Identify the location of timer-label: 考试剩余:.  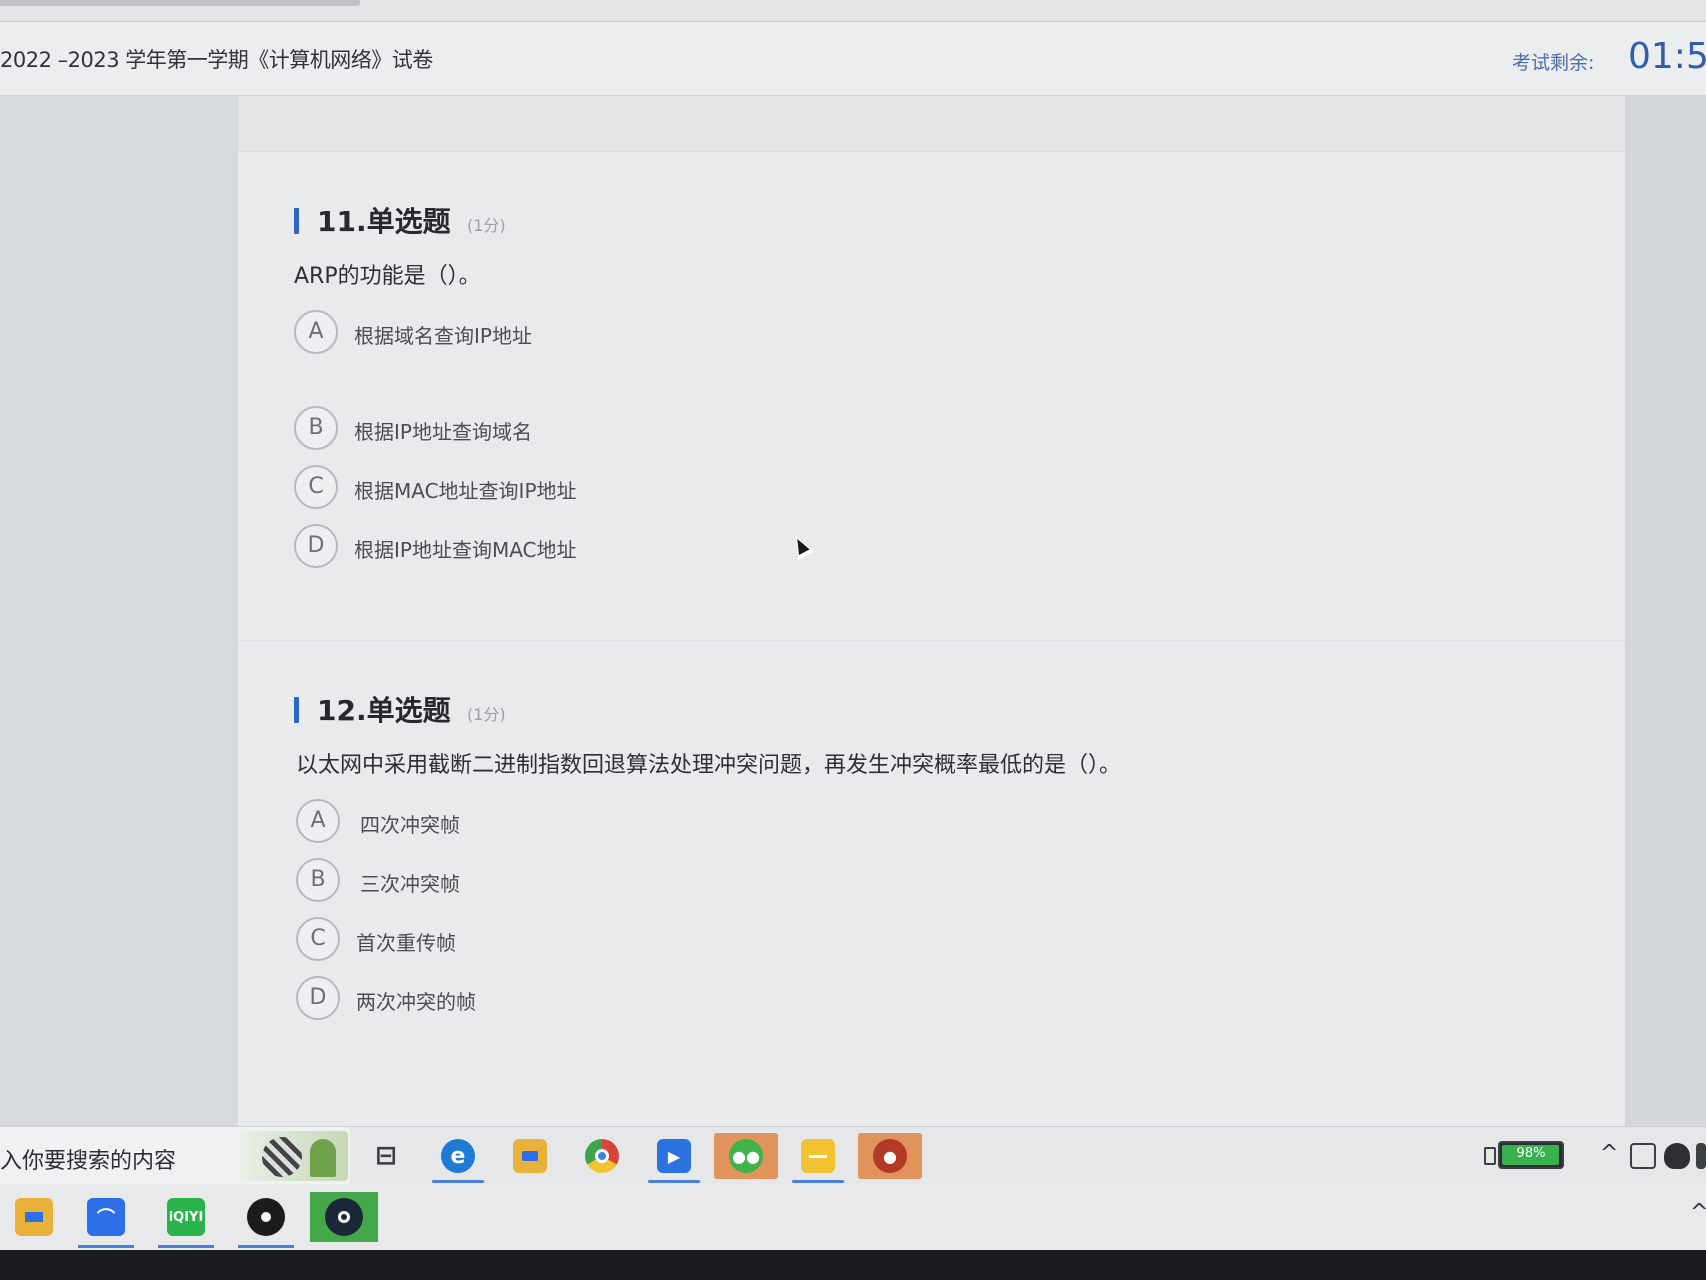
(1553, 63).